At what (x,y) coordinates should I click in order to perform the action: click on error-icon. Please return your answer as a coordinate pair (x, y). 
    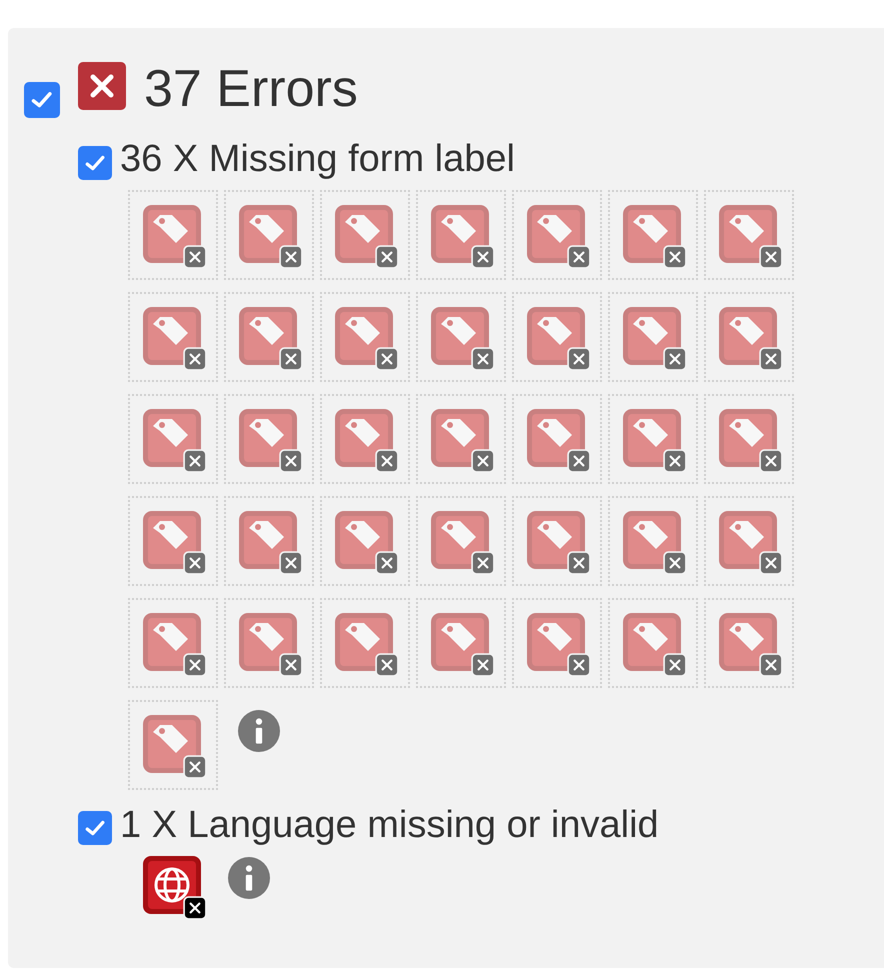
    Looking at the image, I should click on (102, 86).